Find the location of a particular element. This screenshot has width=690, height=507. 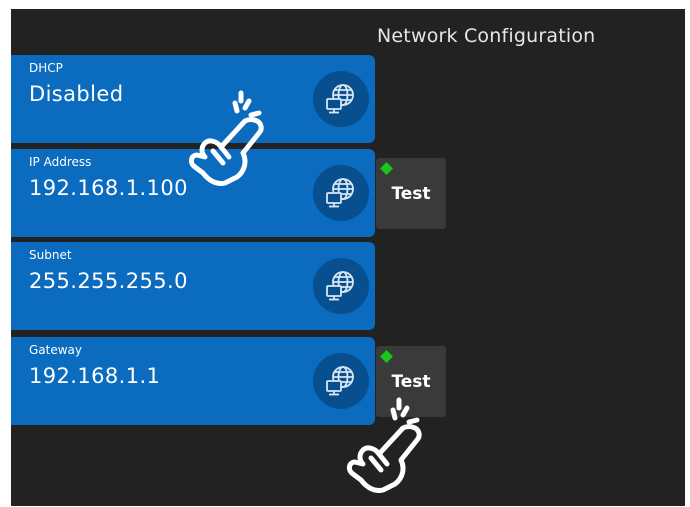

dhcp-field: DHCP Disabled is located at coordinates (193, 99).